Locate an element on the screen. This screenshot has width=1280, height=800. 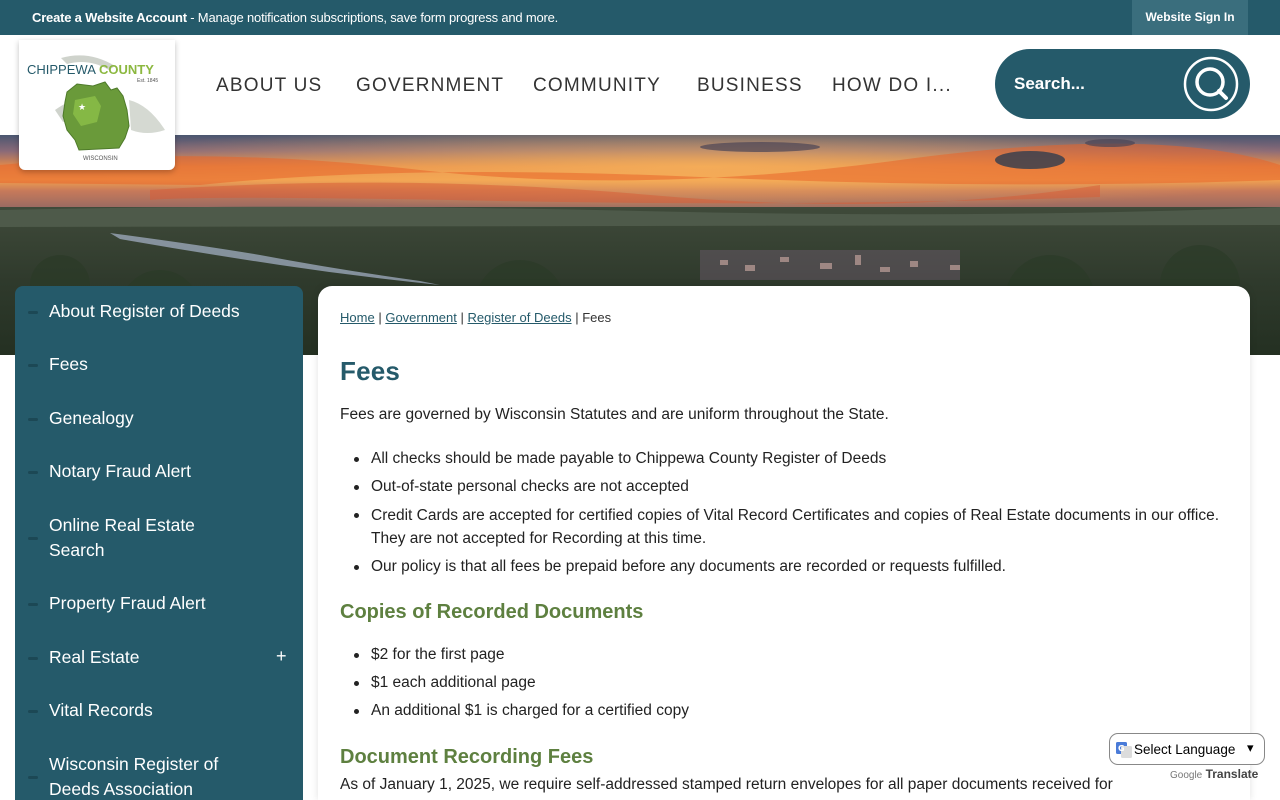
nav-community: COMMUNITY is located at coordinates (597, 85).